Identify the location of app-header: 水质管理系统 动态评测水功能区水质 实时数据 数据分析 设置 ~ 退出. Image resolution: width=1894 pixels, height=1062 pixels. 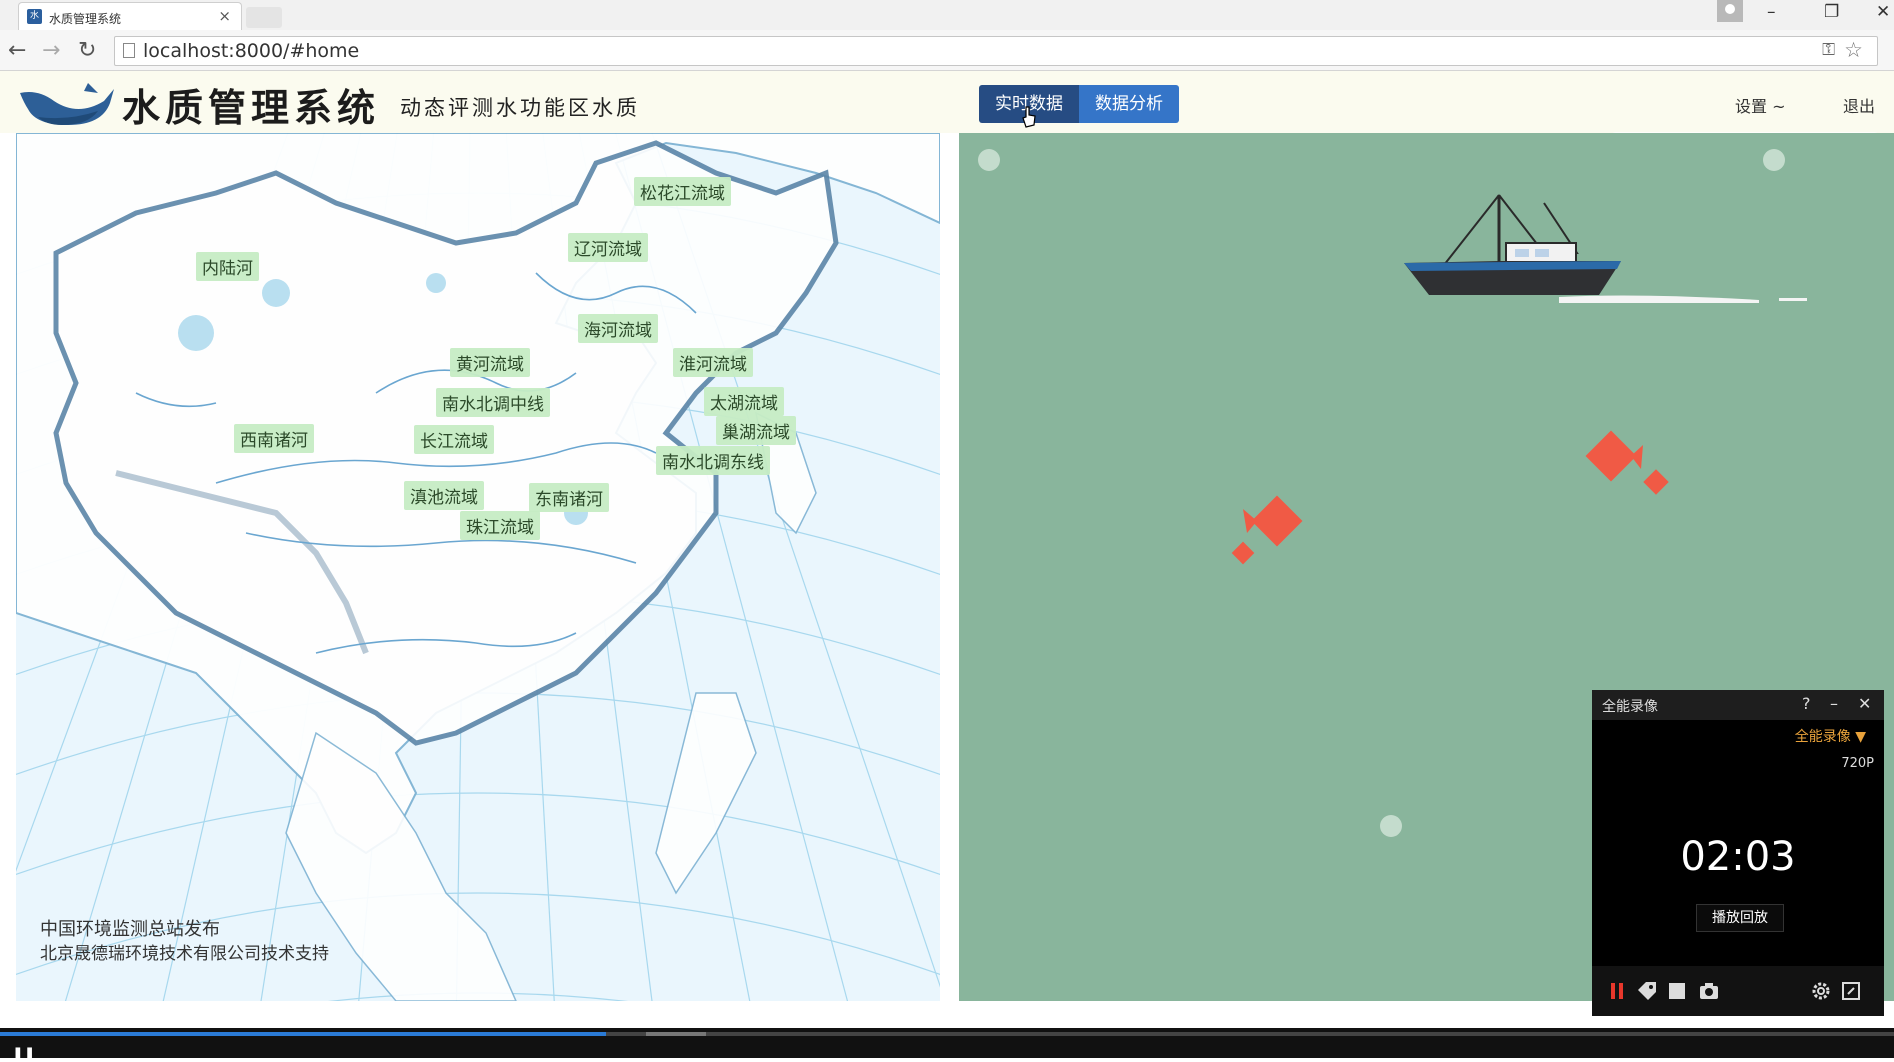
(947, 133).